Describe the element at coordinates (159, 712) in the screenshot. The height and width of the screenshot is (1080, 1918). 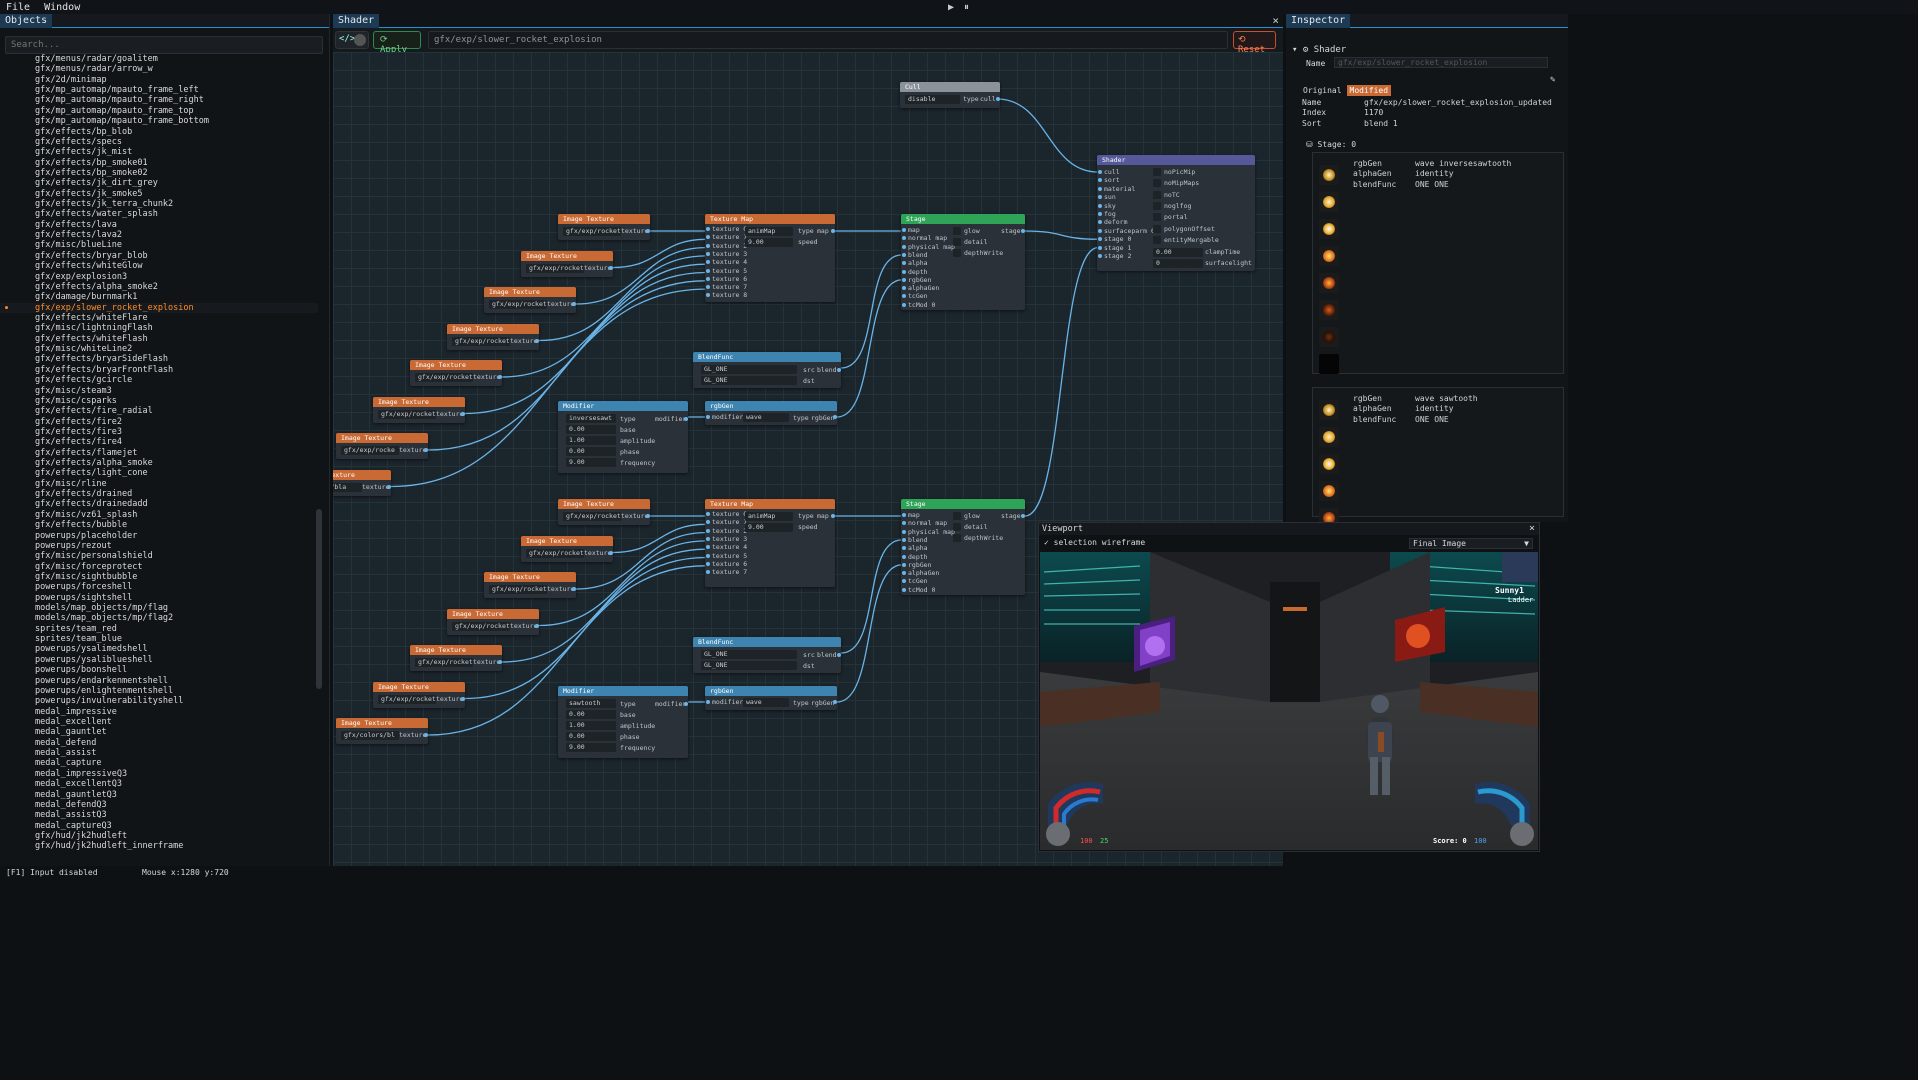
I see `object-list-item: medal_impressive` at that location.